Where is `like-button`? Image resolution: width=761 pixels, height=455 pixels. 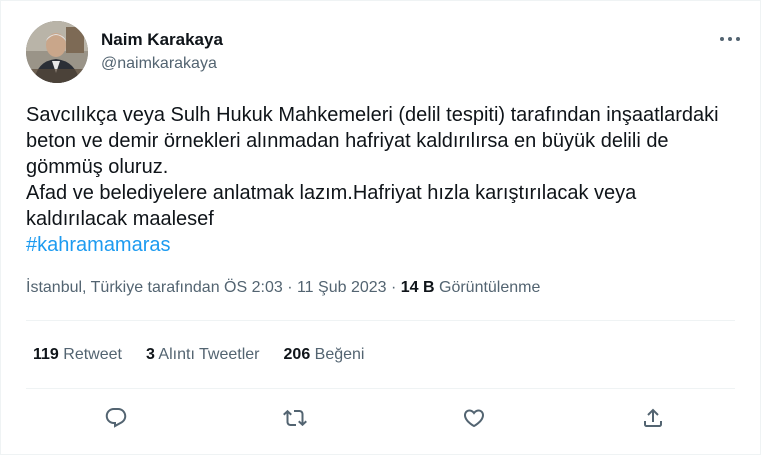 like-button is located at coordinates (474, 418).